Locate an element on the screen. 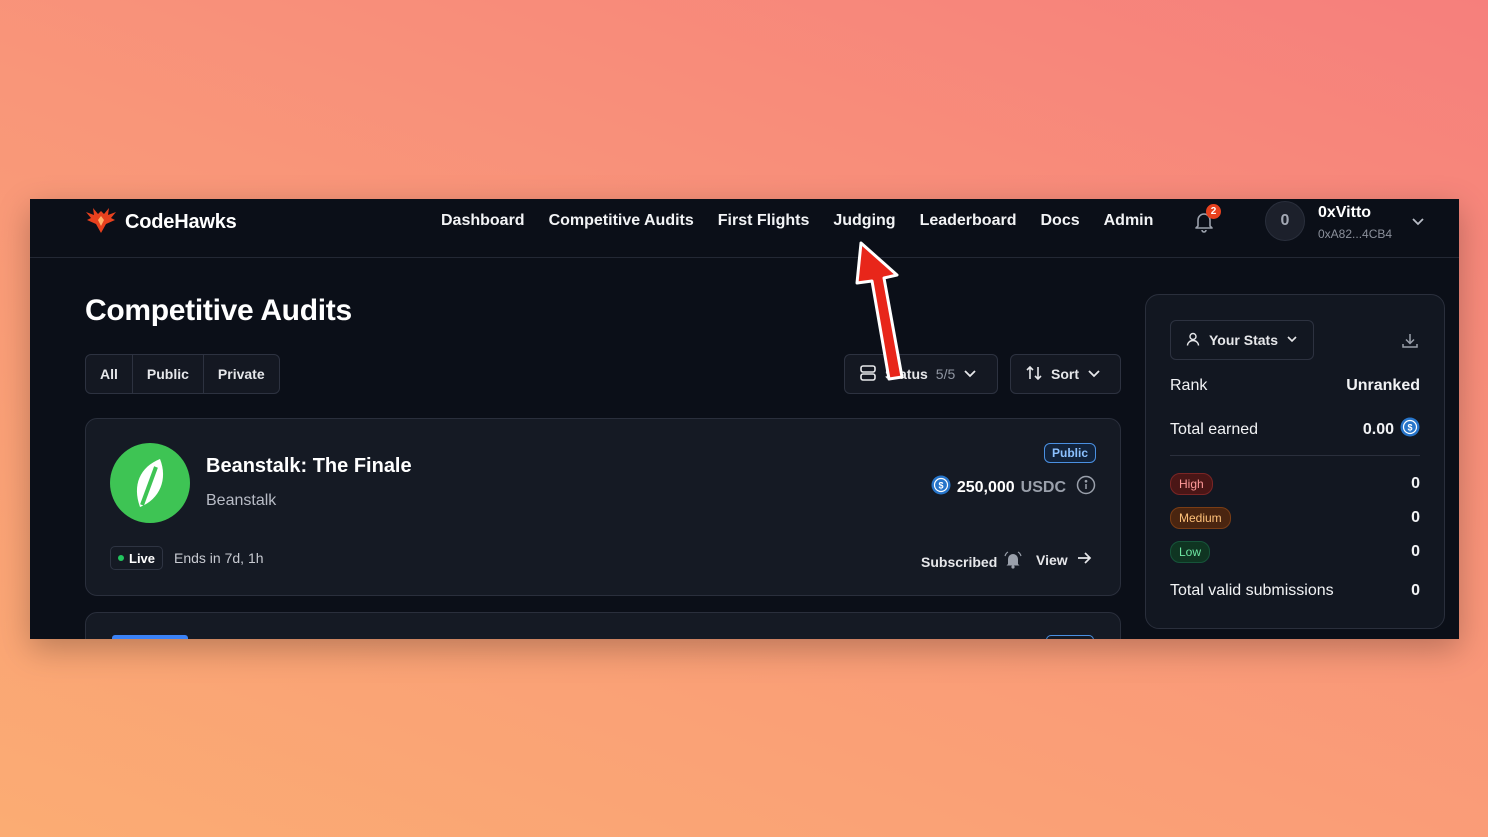 This screenshot has height=837, width=1488. your-stats-dropdown: Your Stats is located at coordinates (1242, 340).